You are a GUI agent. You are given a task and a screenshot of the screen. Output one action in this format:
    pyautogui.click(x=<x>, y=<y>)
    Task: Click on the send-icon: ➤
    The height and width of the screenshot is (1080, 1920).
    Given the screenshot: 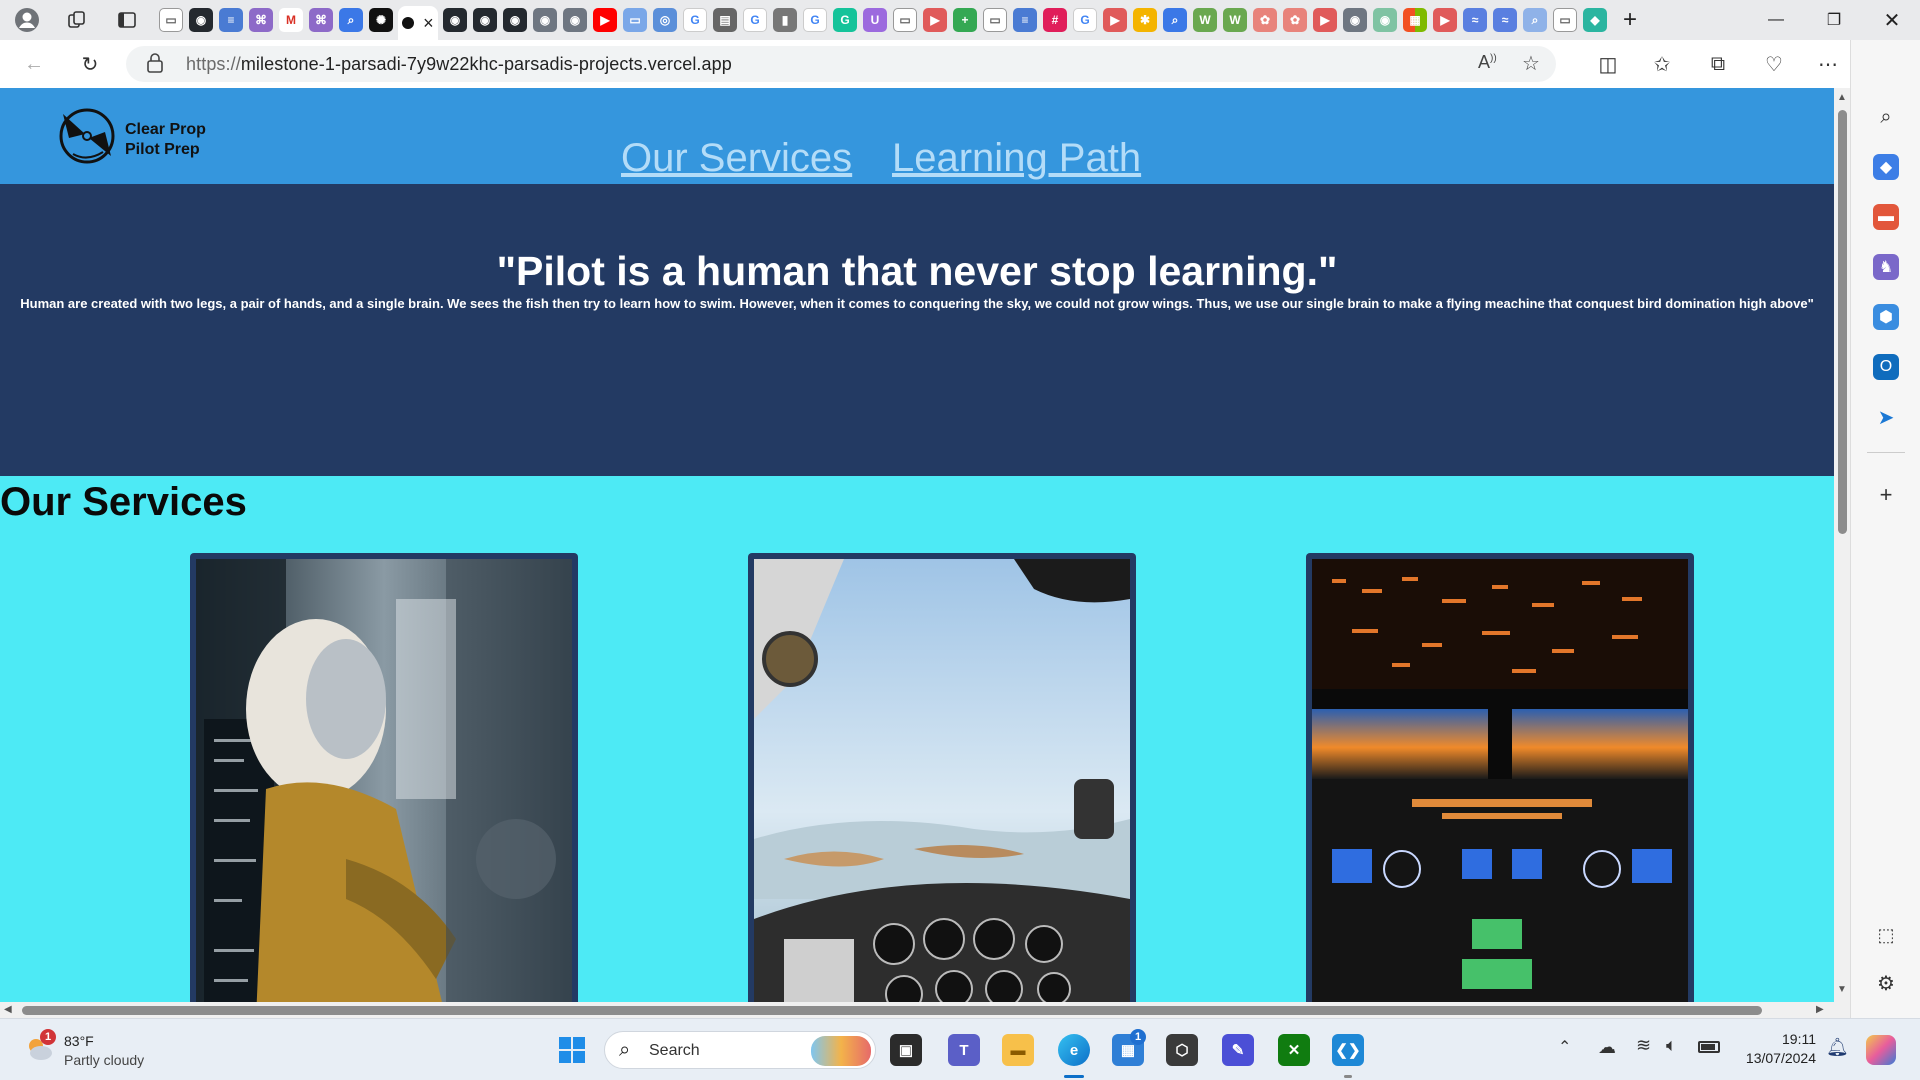 What is the action you would take?
    pyautogui.click(x=1886, y=417)
    